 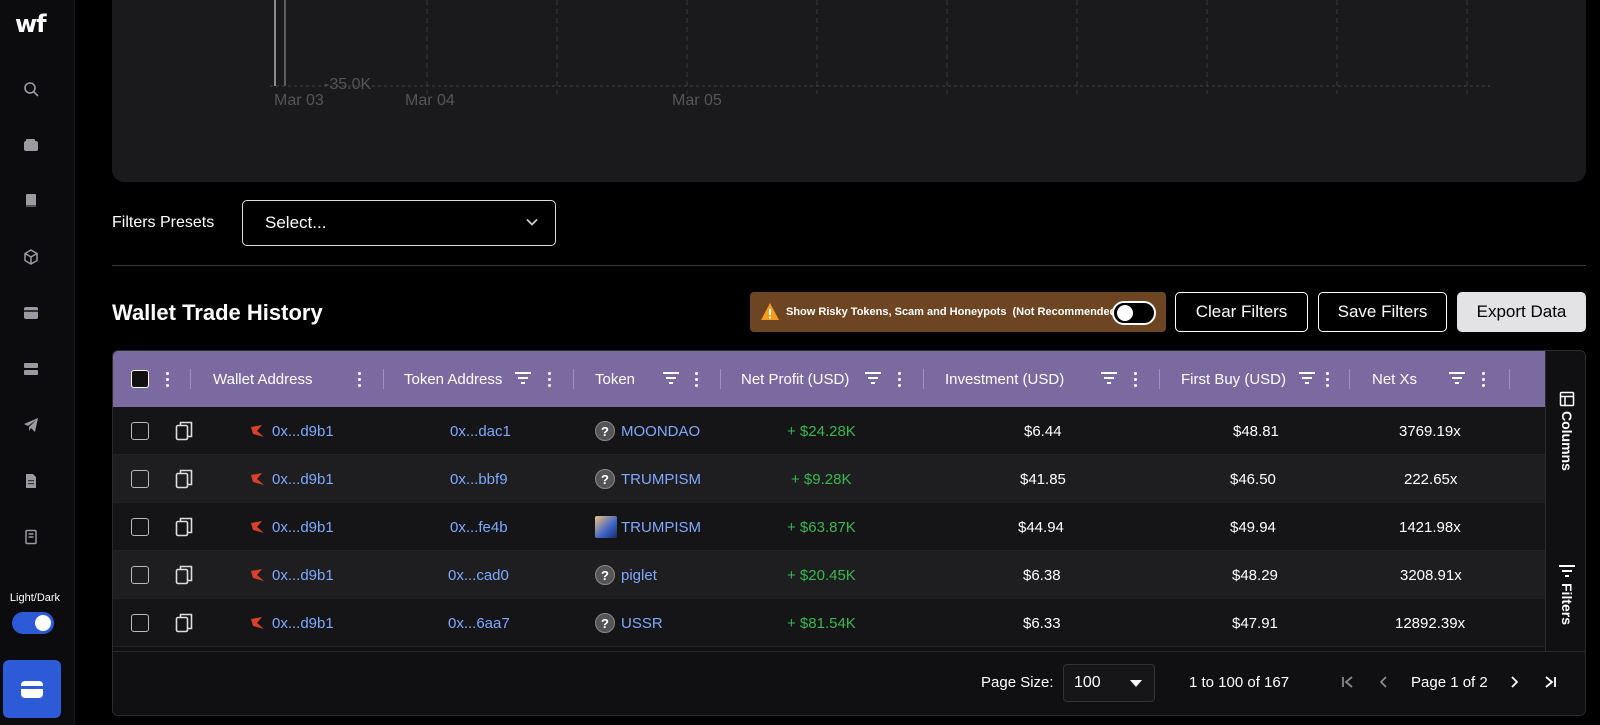 What do you see at coordinates (1241, 312) in the screenshot?
I see `clear-filters-button: Clear Filters` at bounding box center [1241, 312].